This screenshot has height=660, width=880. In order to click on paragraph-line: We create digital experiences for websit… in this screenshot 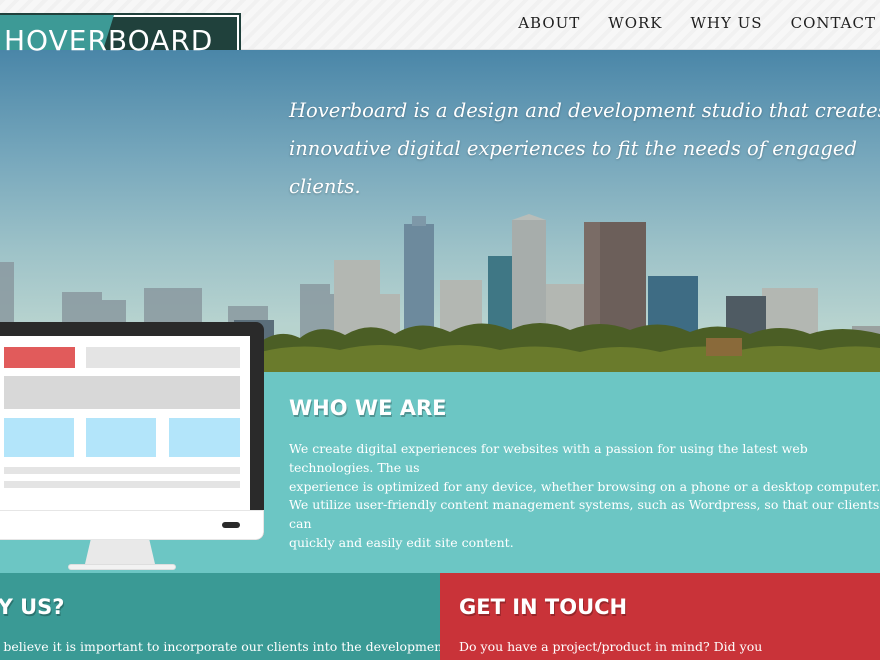, I will do `click(548, 458)`.